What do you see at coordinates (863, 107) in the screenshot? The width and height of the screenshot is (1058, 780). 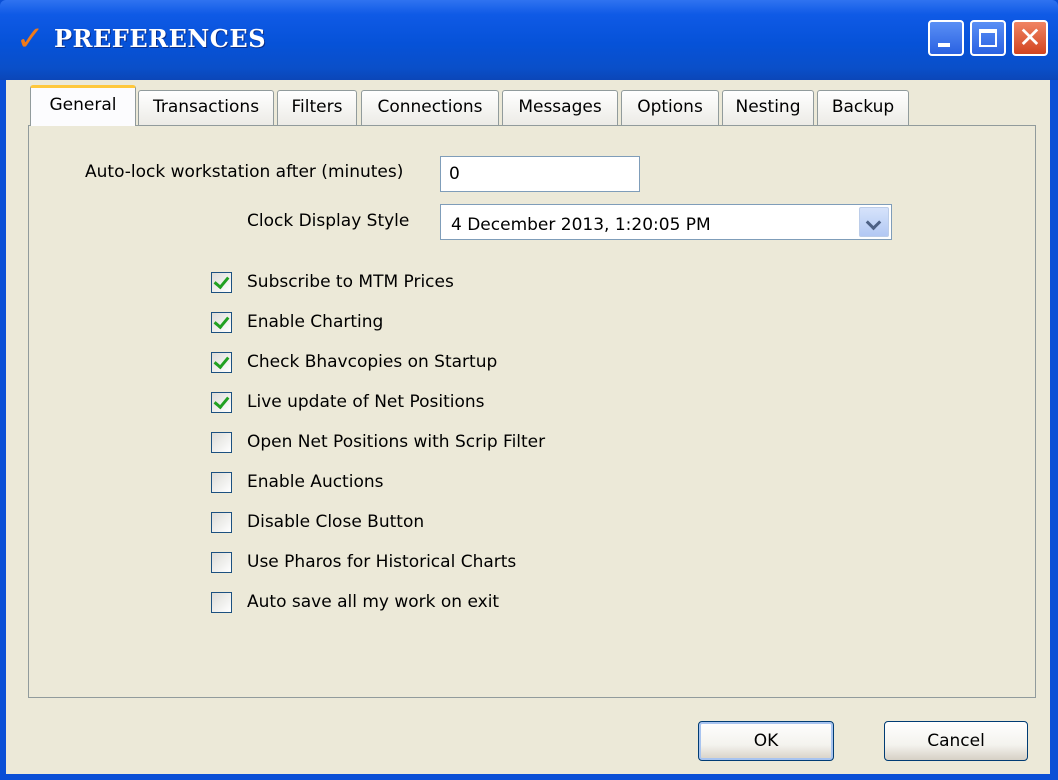 I see `tab-backup: Backup` at bounding box center [863, 107].